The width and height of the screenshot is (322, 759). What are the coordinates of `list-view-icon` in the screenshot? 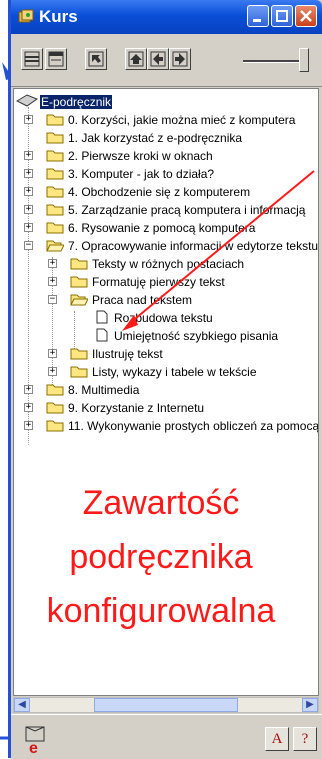 It's located at (32, 59).